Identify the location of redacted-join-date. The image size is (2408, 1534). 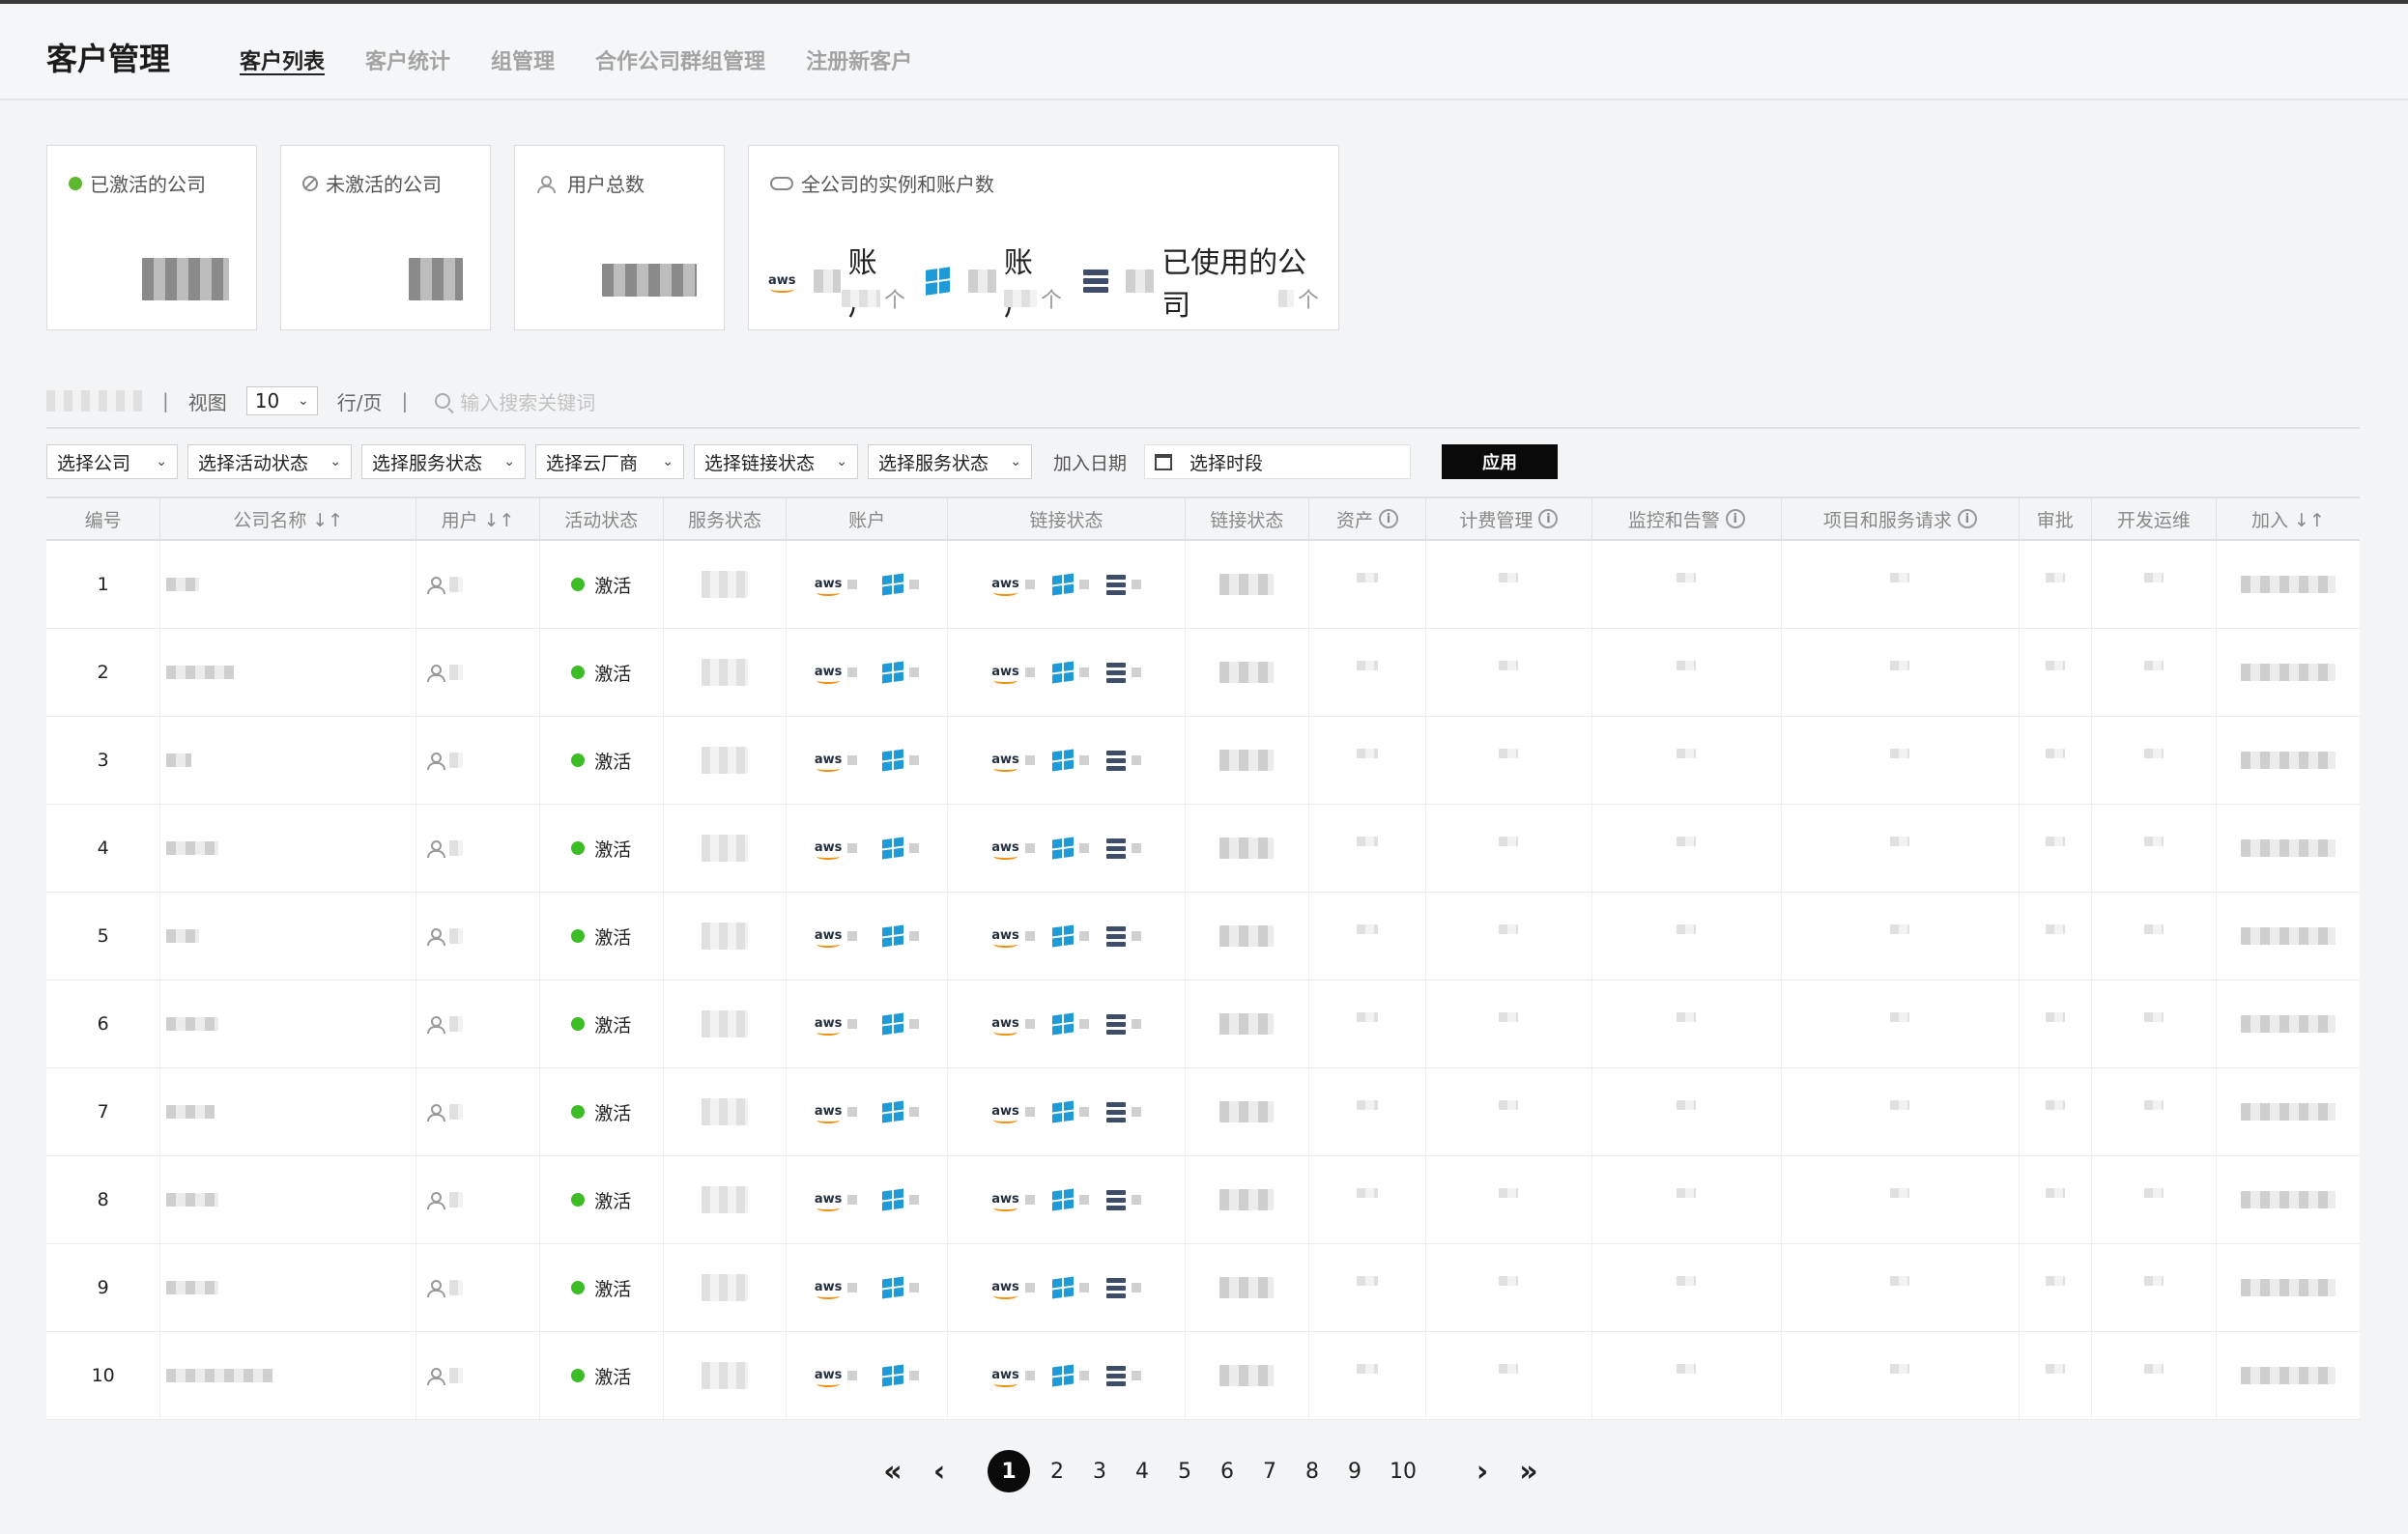
(2288, 672).